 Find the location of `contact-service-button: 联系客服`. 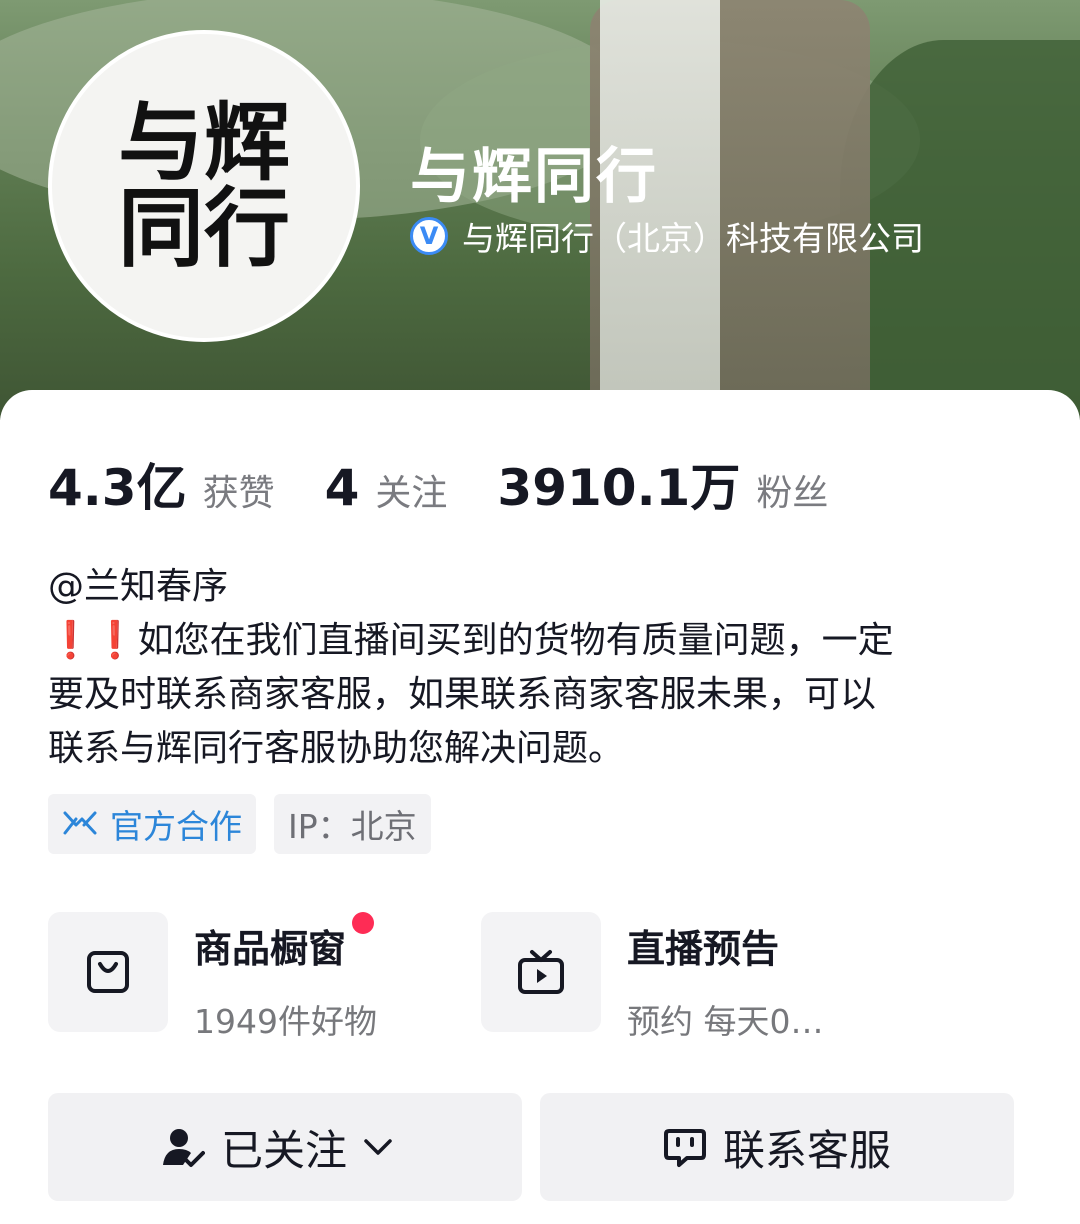

contact-service-button: 联系客服 is located at coordinates (777, 1147).